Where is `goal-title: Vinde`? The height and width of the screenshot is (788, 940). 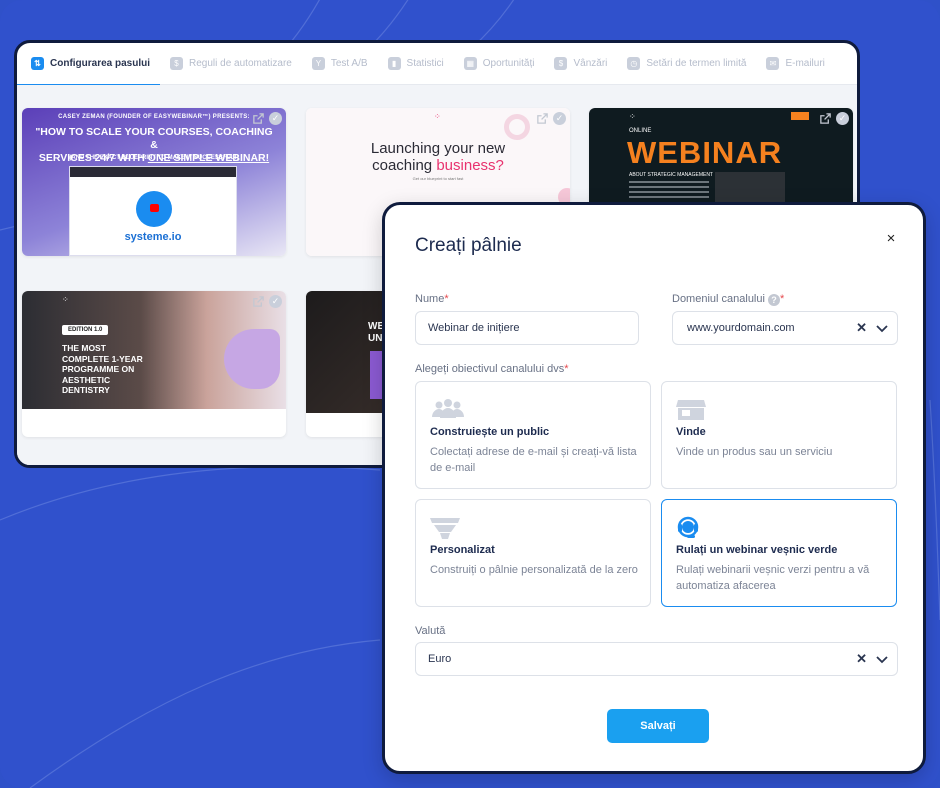
goal-title: Vinde is located at coordinates (691, 432).